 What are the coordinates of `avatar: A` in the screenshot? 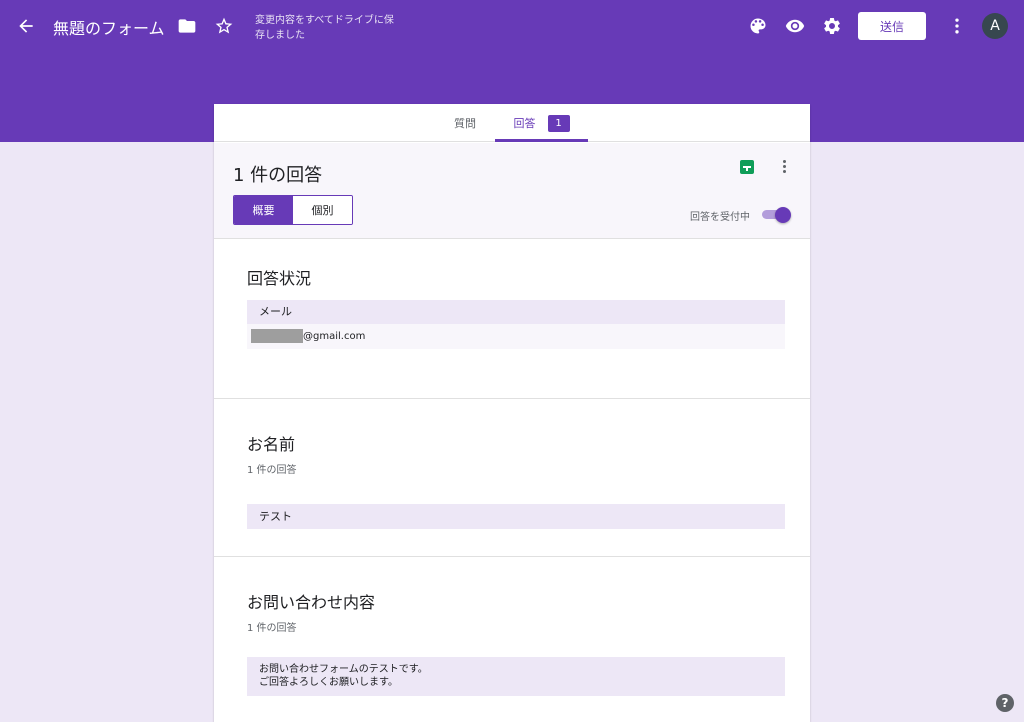 It's located at (995, 26).